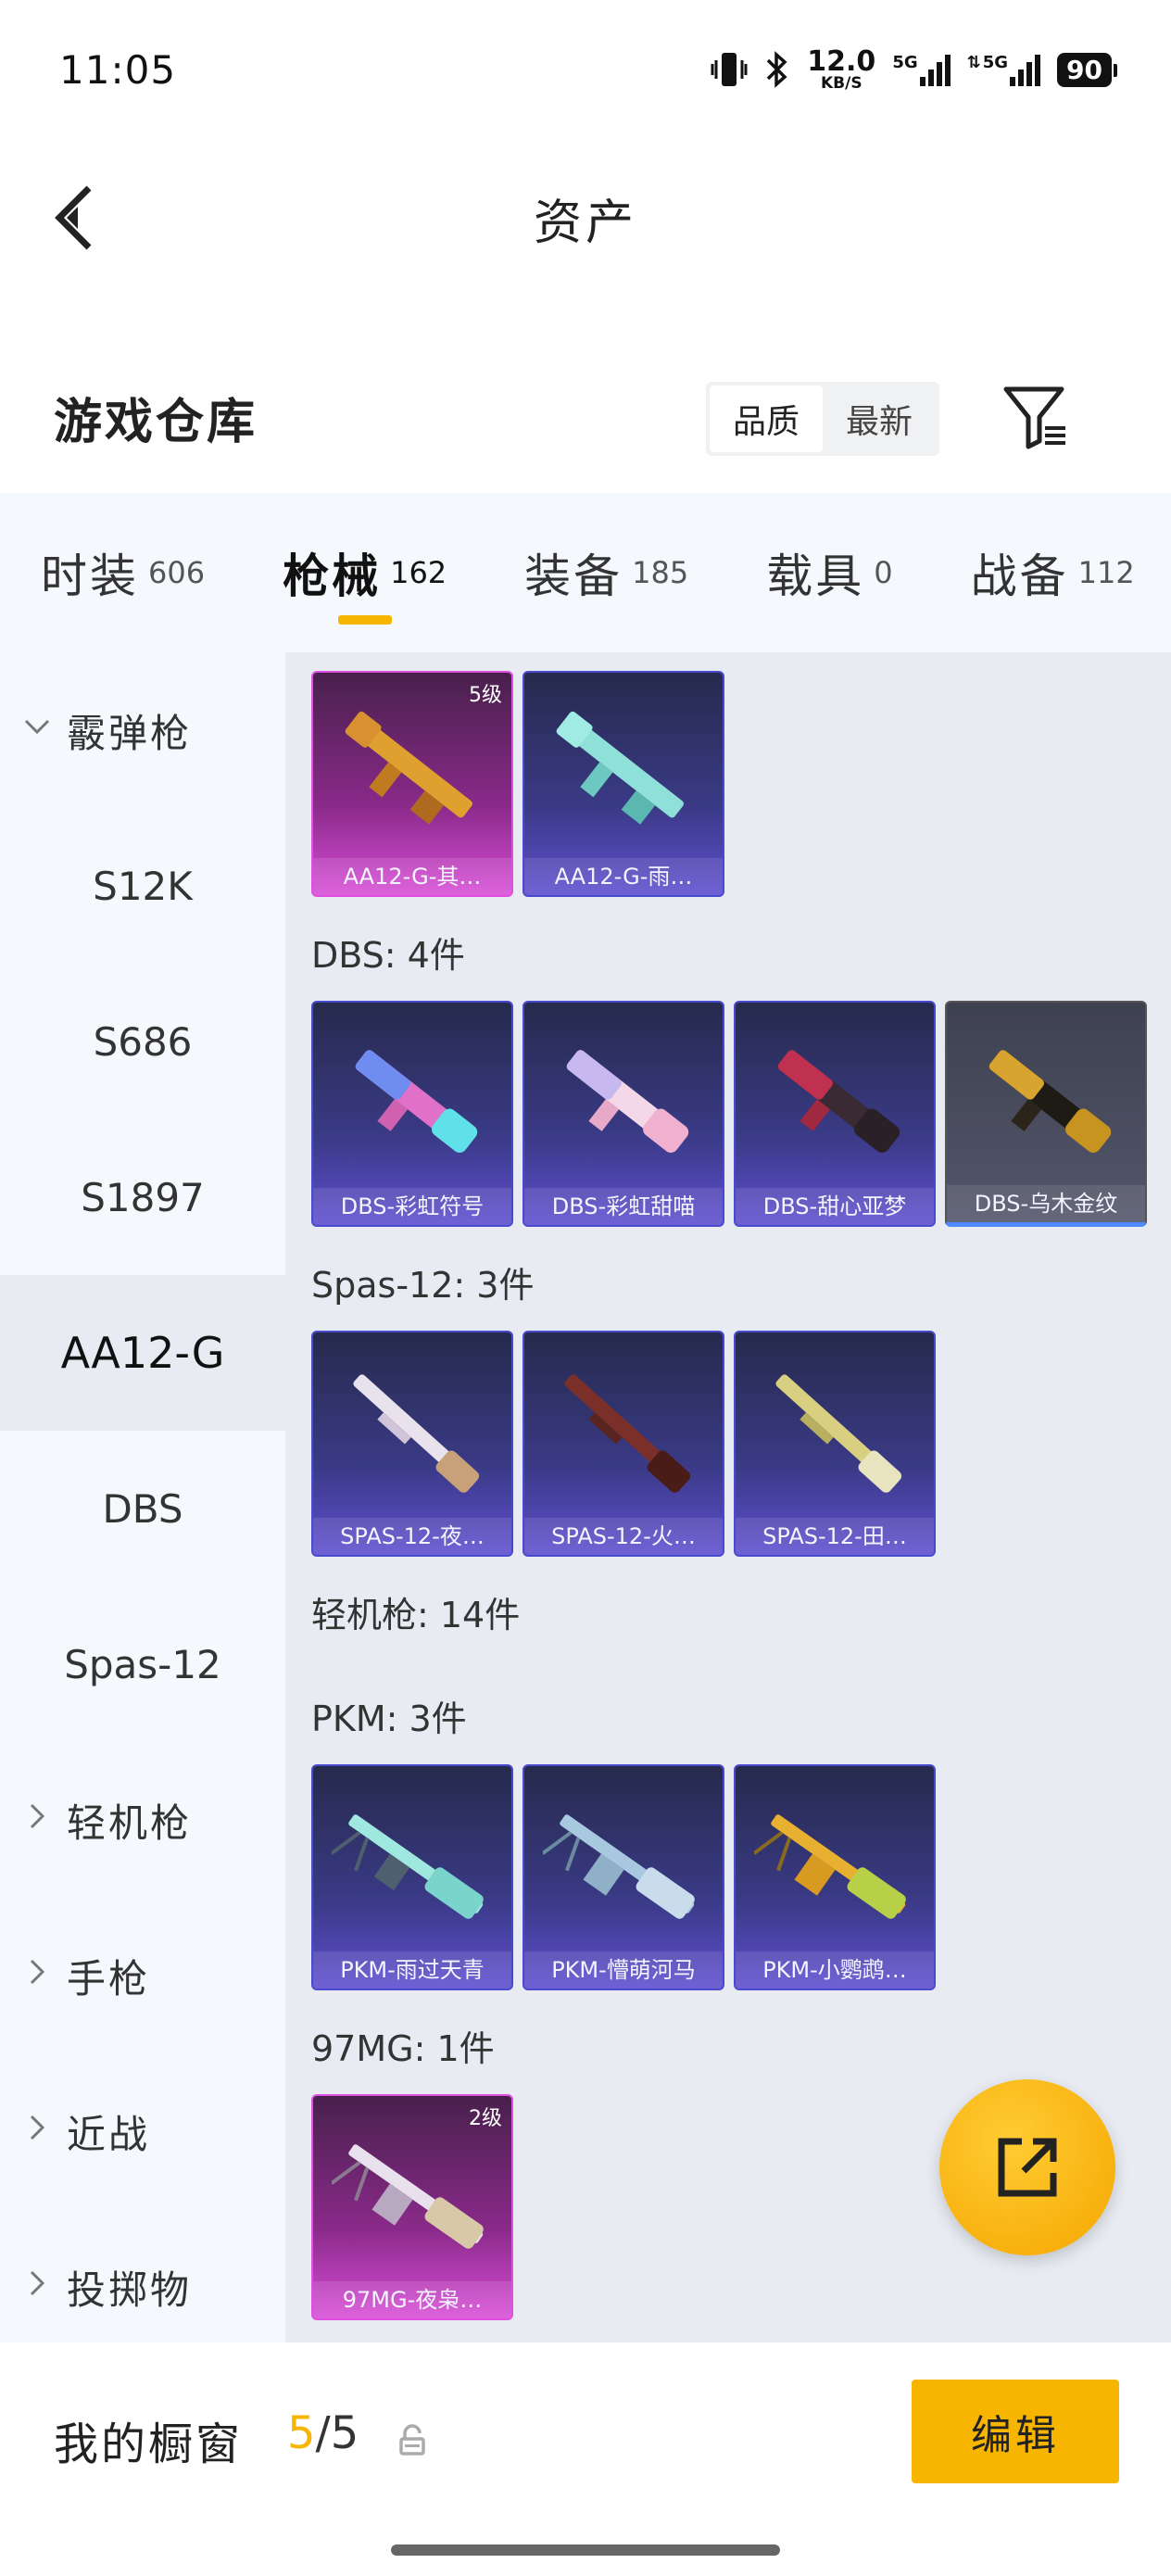 This screenshot has width=1171, height=2576. I want to click on sort-toggle: 品质 最新, so click(823, 419).